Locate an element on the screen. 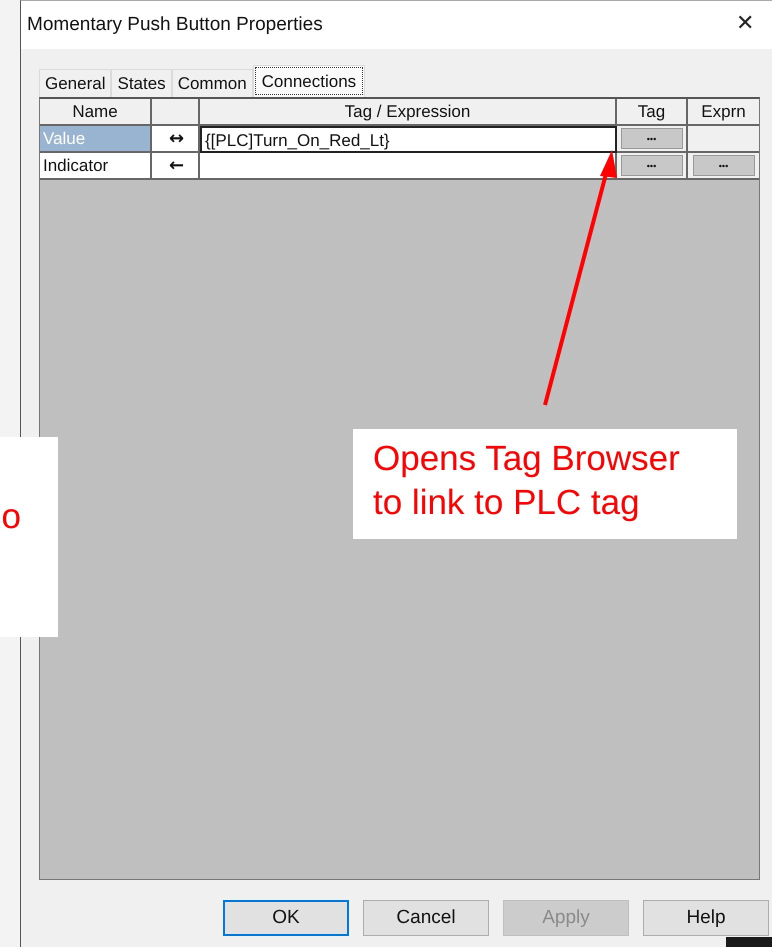 This screenshot has width=772, height=947. callout-text: o is located at coordinates (11, 517).